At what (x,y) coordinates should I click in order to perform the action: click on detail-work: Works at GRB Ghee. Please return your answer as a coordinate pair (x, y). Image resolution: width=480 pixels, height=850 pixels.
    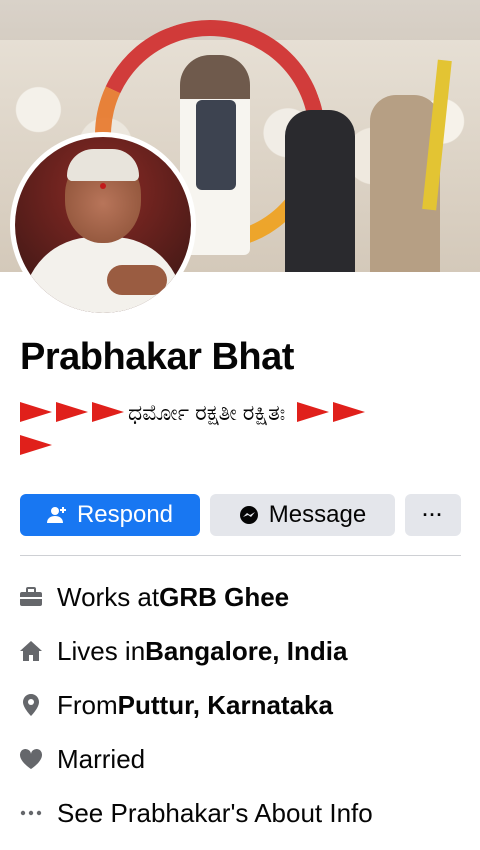
    Looking at the image, I should click on (243, 597).